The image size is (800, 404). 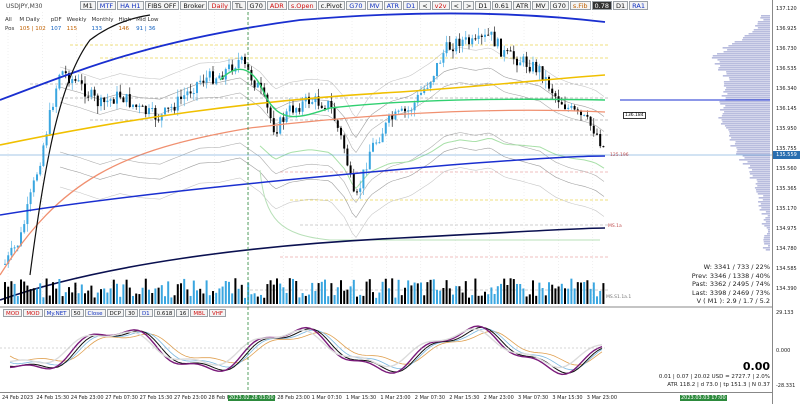 I want to click on time-tick: 3 Mar 23:00, so click(x=601, y=398).